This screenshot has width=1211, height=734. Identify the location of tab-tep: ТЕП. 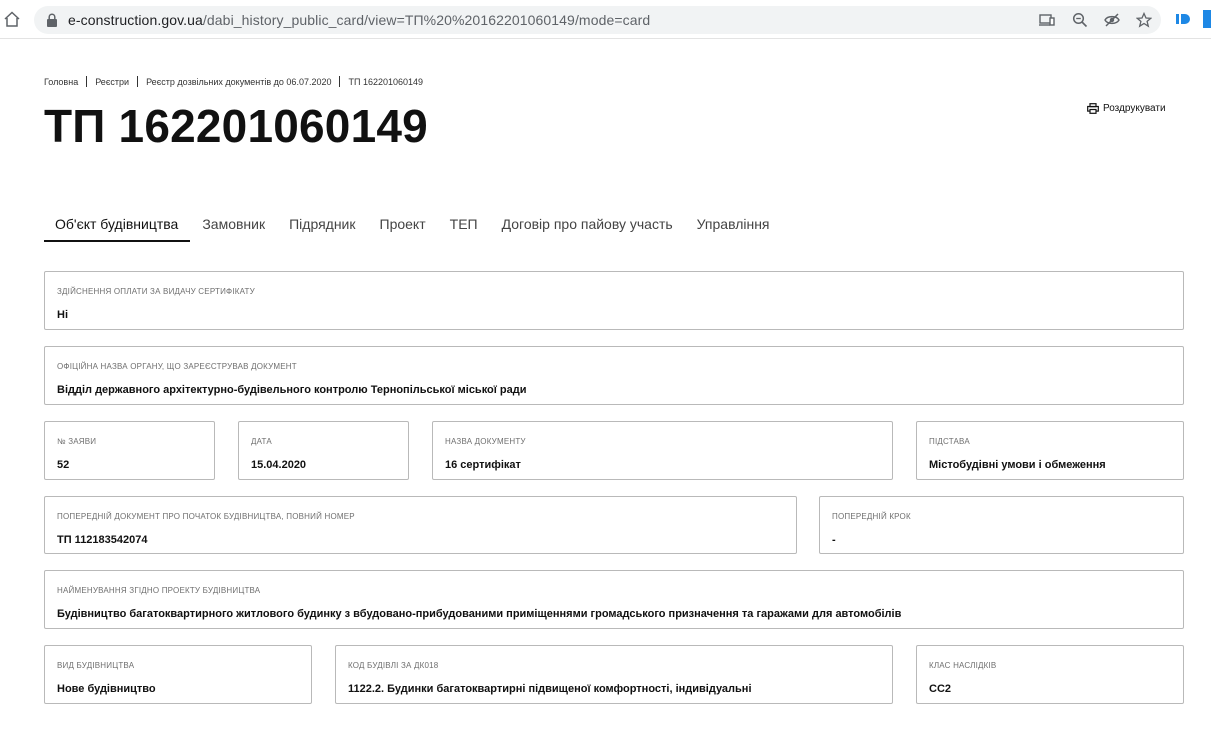
(464, 228).